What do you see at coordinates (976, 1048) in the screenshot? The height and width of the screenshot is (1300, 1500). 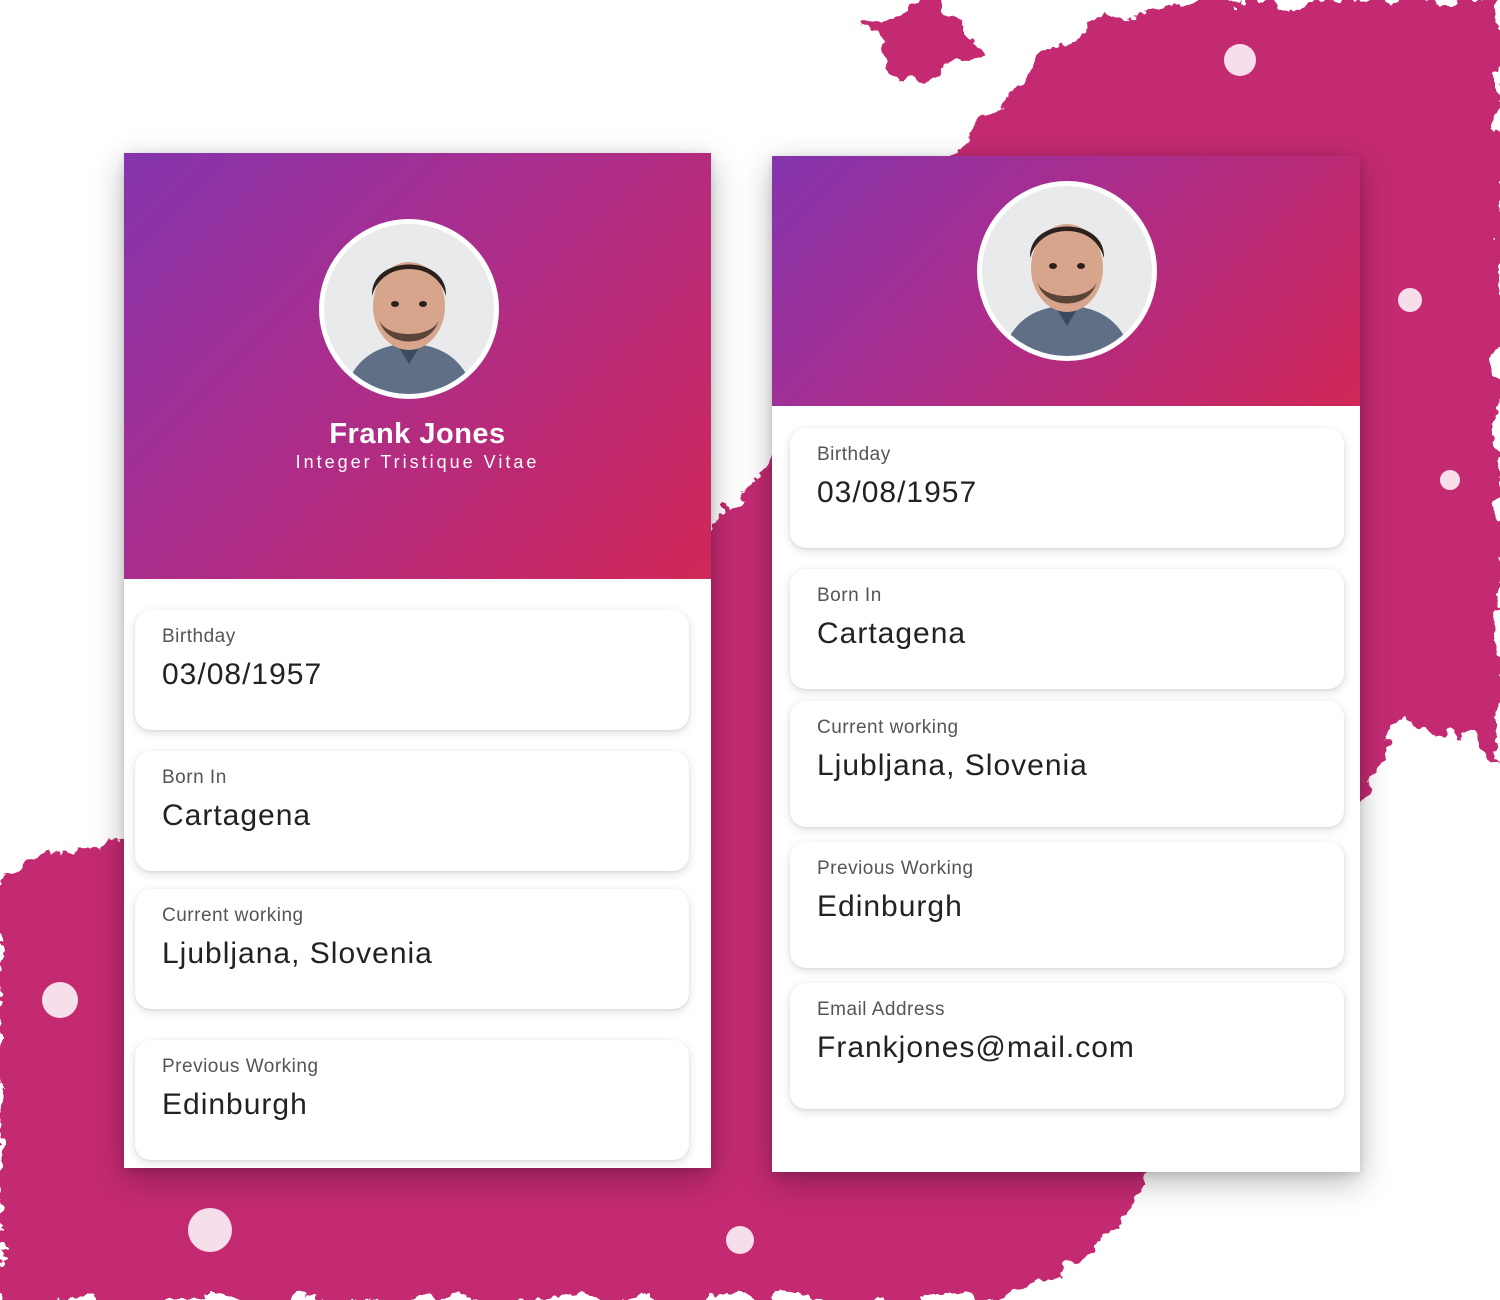 I see `email-link: Frankjones@mail.com` at bounding box center [976, 1048].